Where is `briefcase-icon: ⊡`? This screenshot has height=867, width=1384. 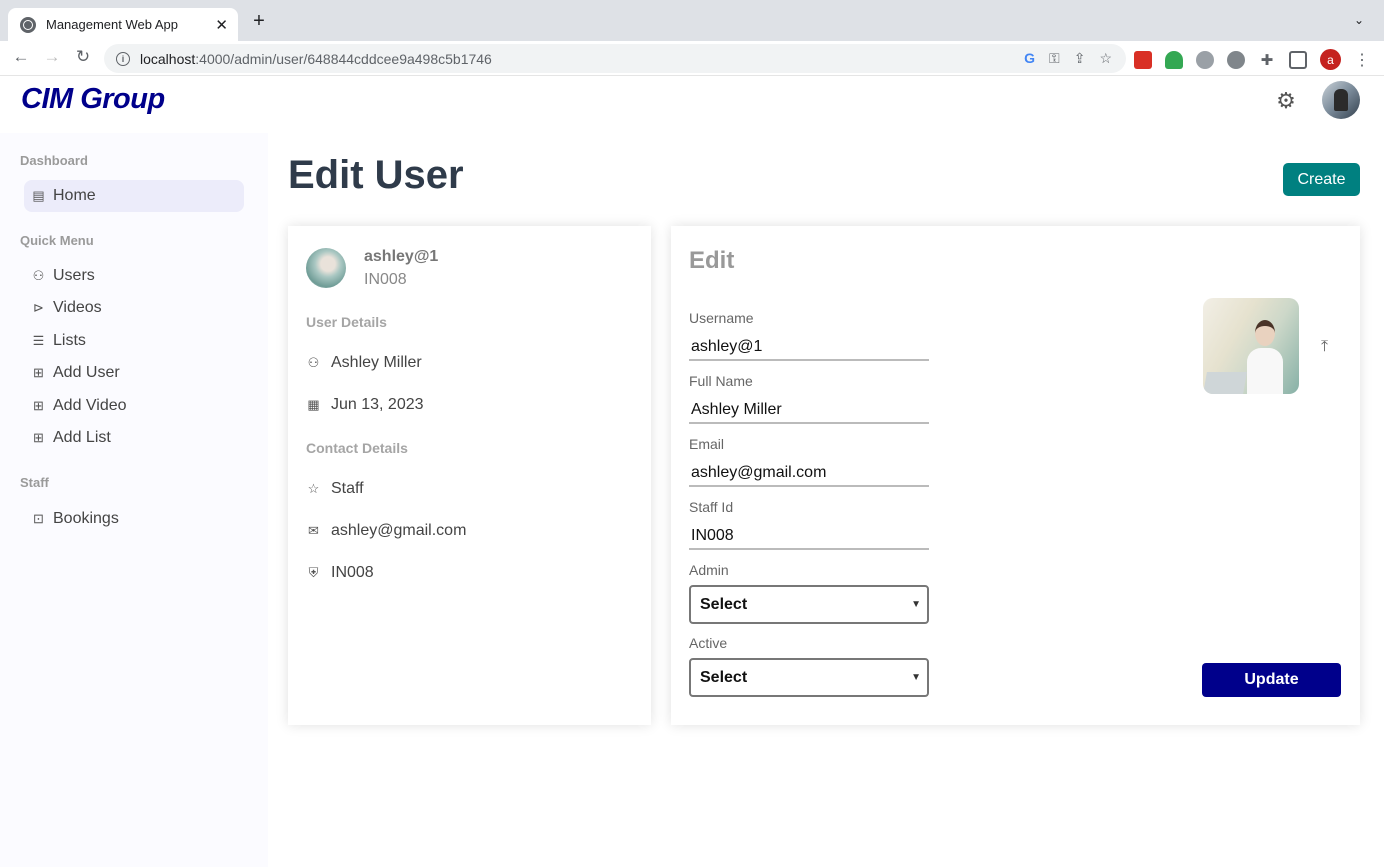 briefcase-icon: ⊡ is located at coordinates (38, 518).